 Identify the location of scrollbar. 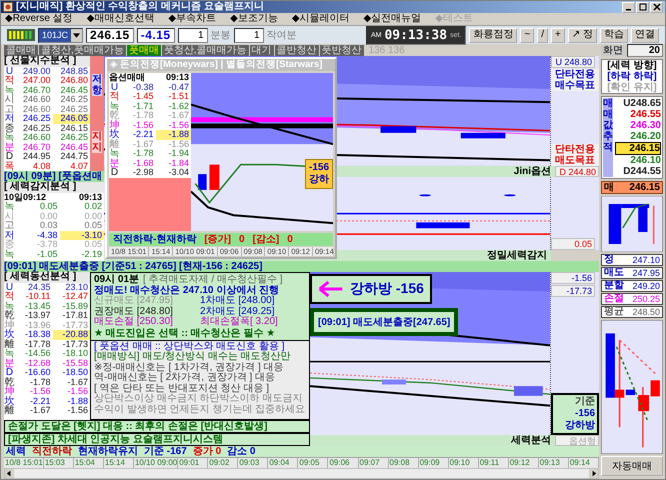
(301, 473).